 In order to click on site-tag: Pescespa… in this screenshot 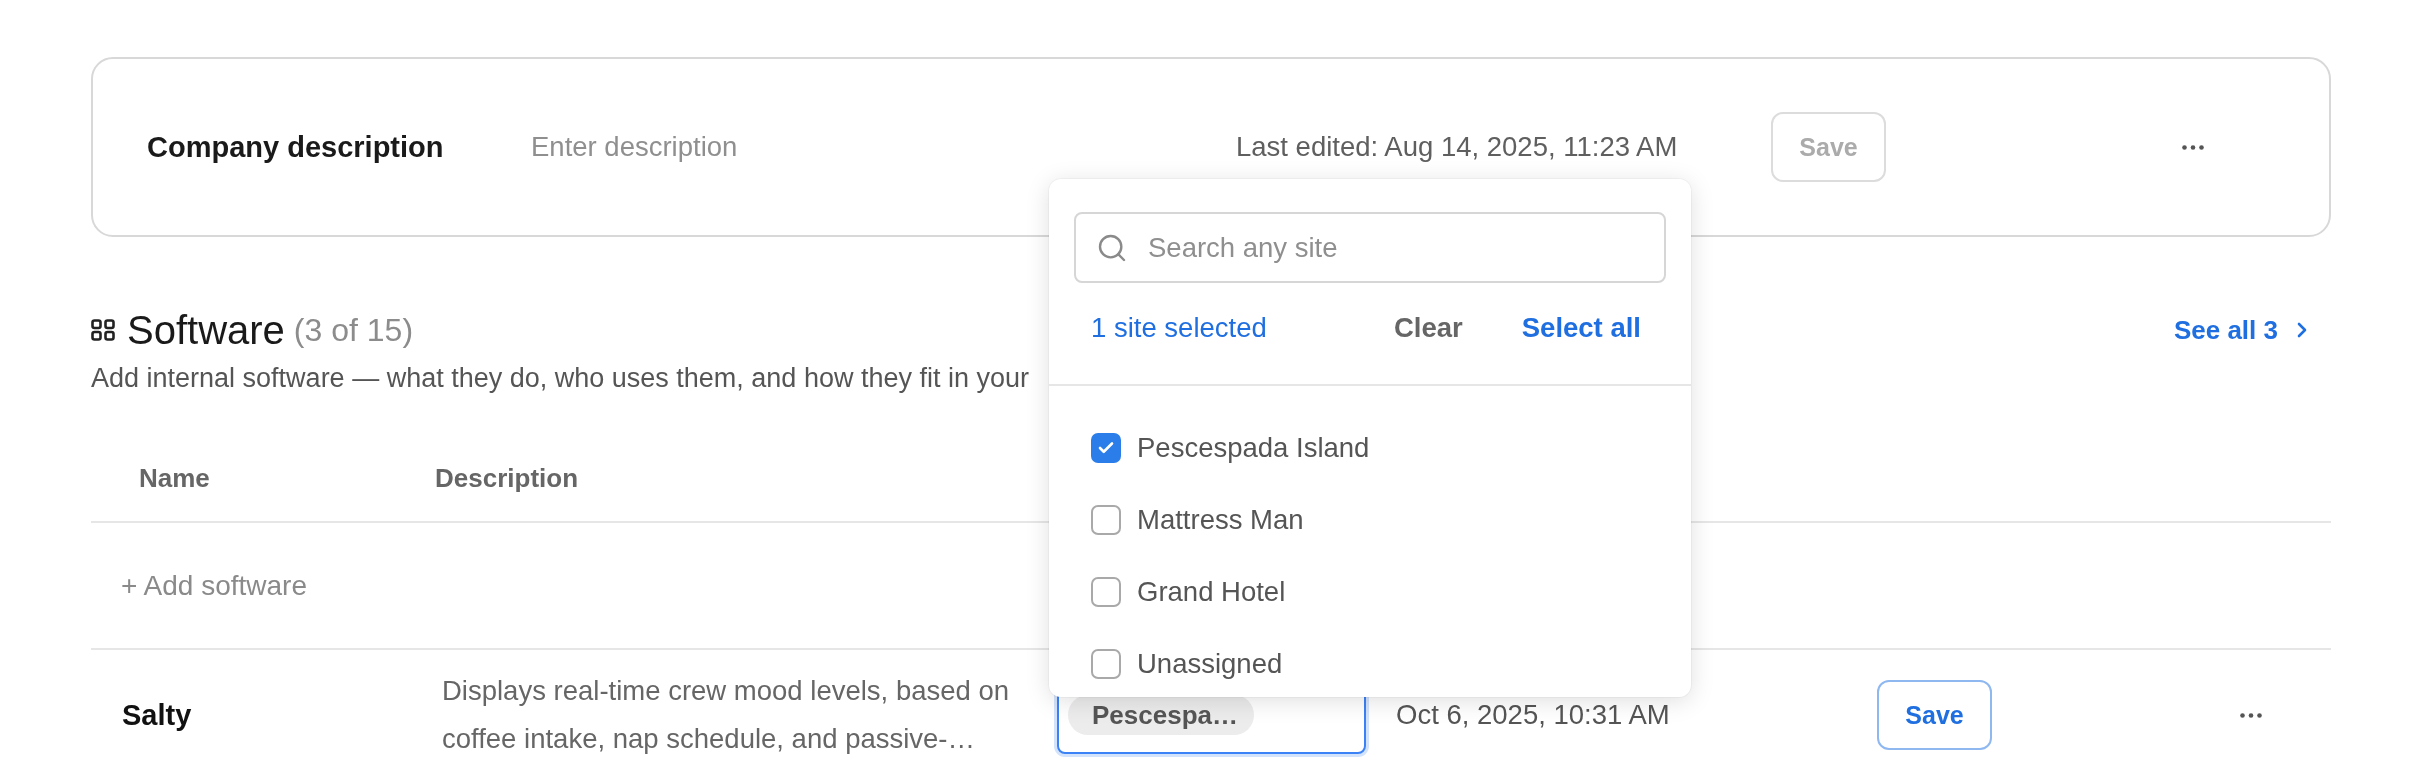, I will do `click(1161, 715)`.